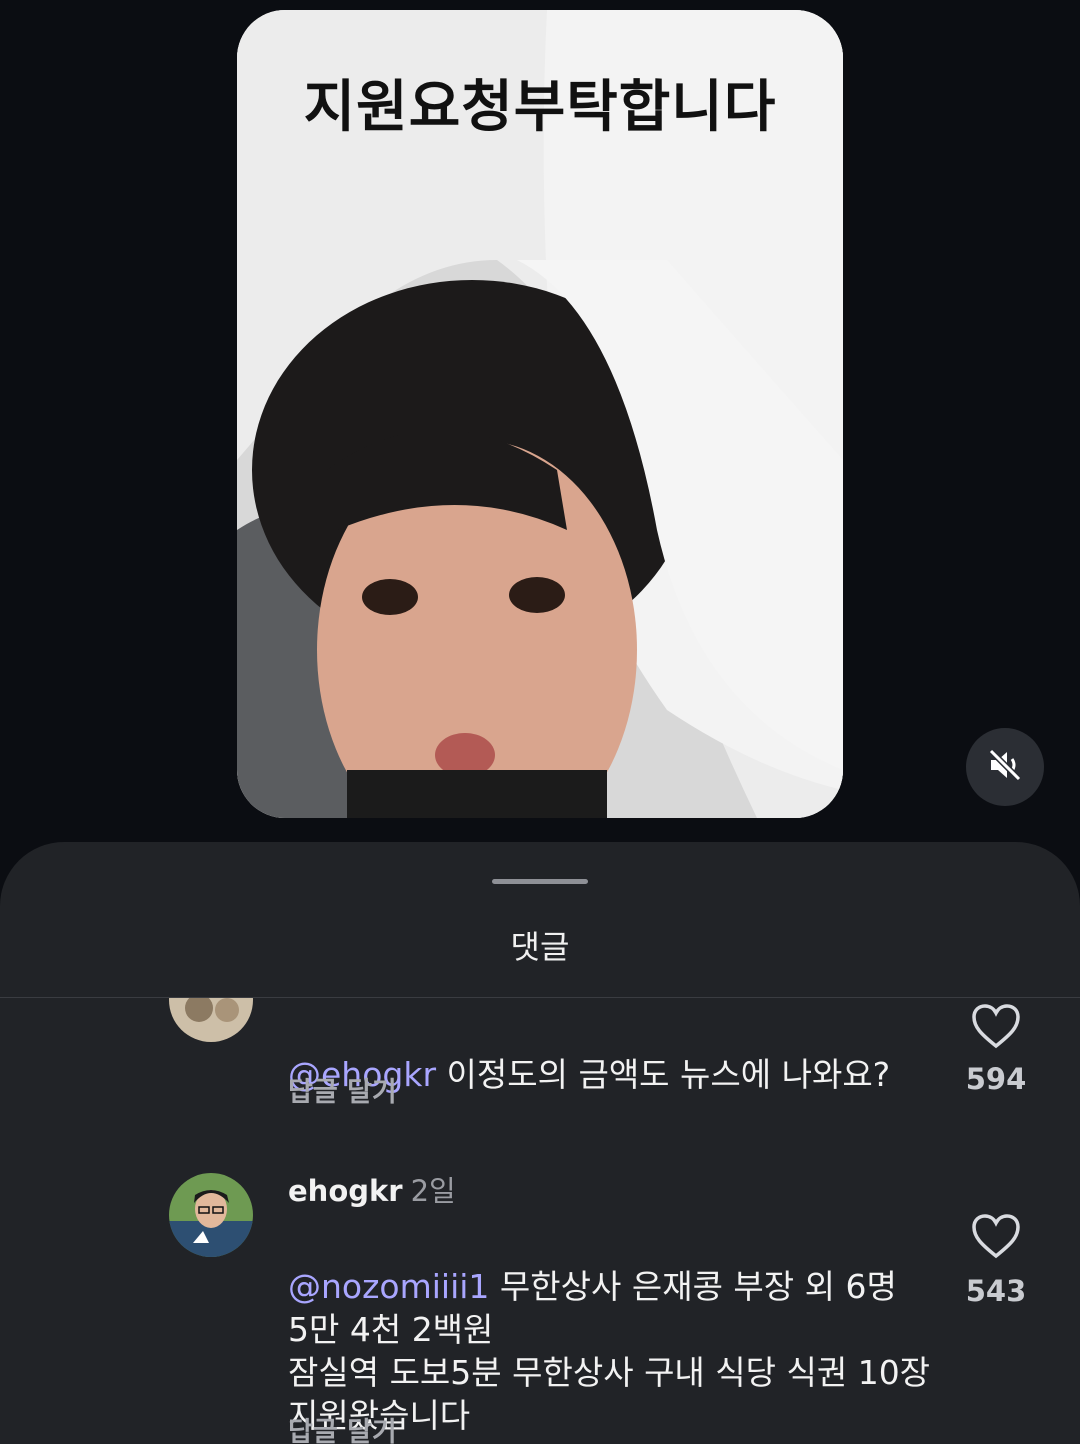  I want to click on mute-button, so click(1005, 767).